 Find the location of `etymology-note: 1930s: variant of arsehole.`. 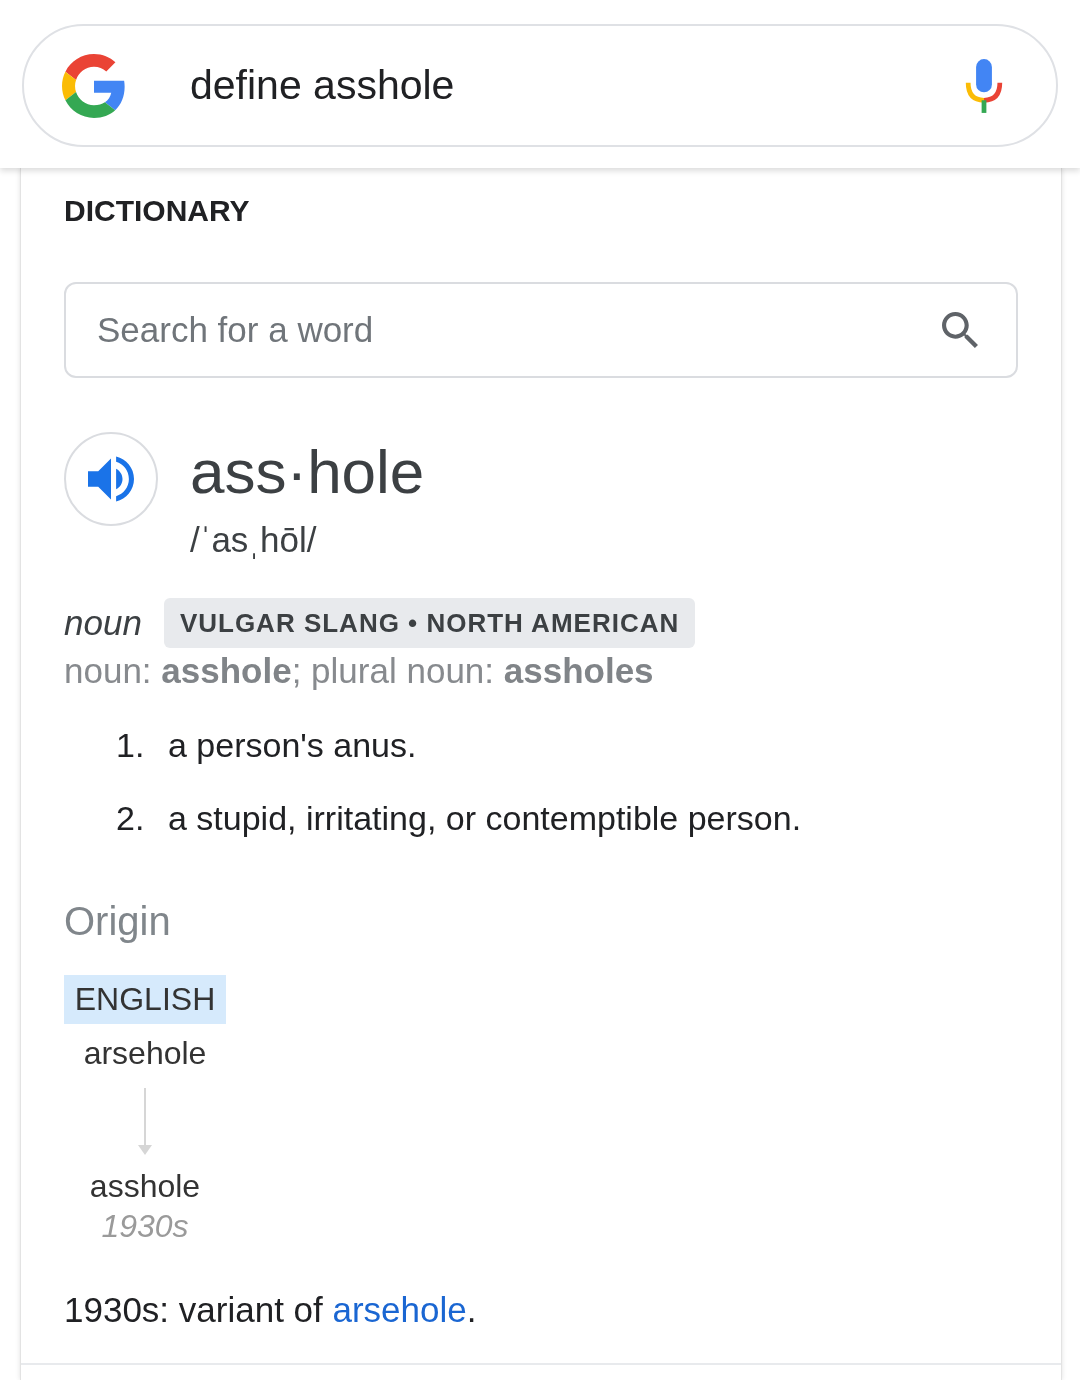

etymology-note: 1930s: variant of arsehole. is located at coordinates (271, 1310).